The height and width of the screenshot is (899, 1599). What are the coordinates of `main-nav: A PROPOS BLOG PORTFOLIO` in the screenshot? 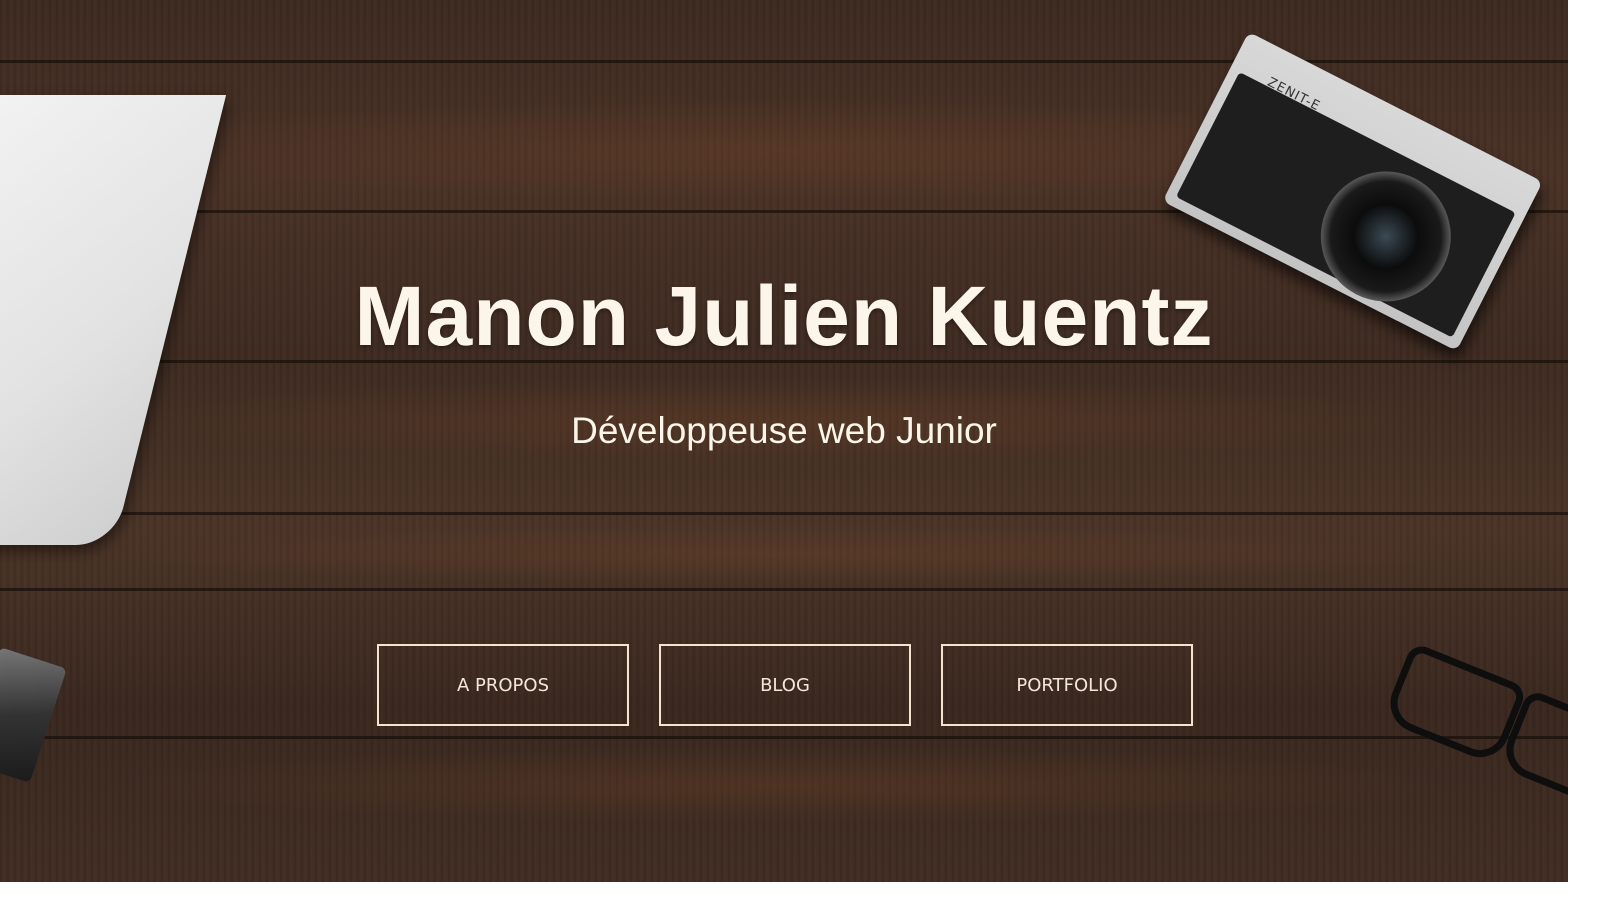 It's located at (785, 685).